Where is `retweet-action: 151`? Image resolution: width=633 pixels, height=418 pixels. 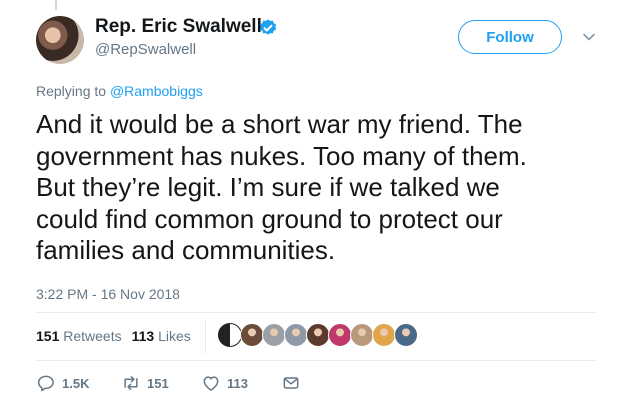 retweet-action: 151 is located at coordinates (161, 383).